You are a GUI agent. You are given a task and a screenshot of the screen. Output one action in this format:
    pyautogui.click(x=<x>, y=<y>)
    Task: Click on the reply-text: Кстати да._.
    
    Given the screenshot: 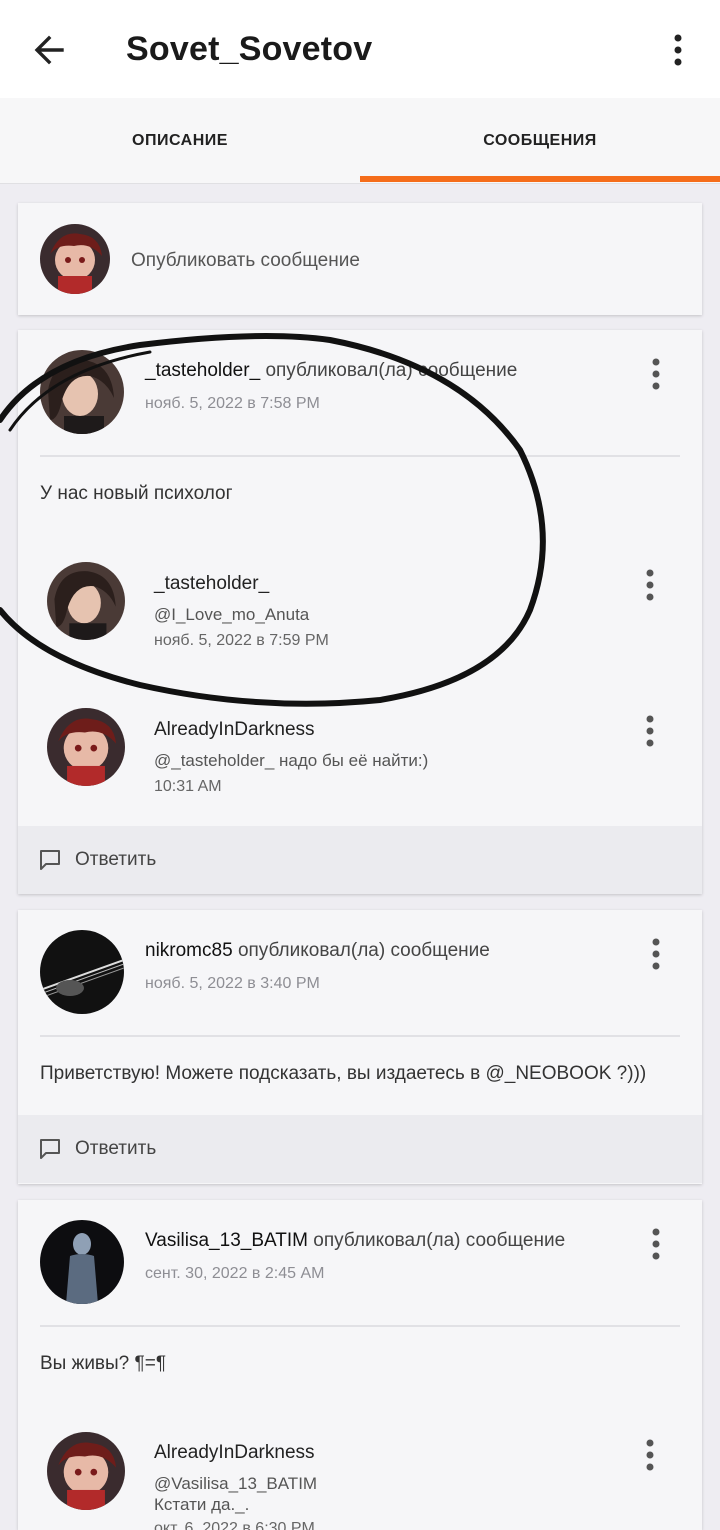 What is the action you would take?
    pyautogui.click(x=202, y=1504)
    